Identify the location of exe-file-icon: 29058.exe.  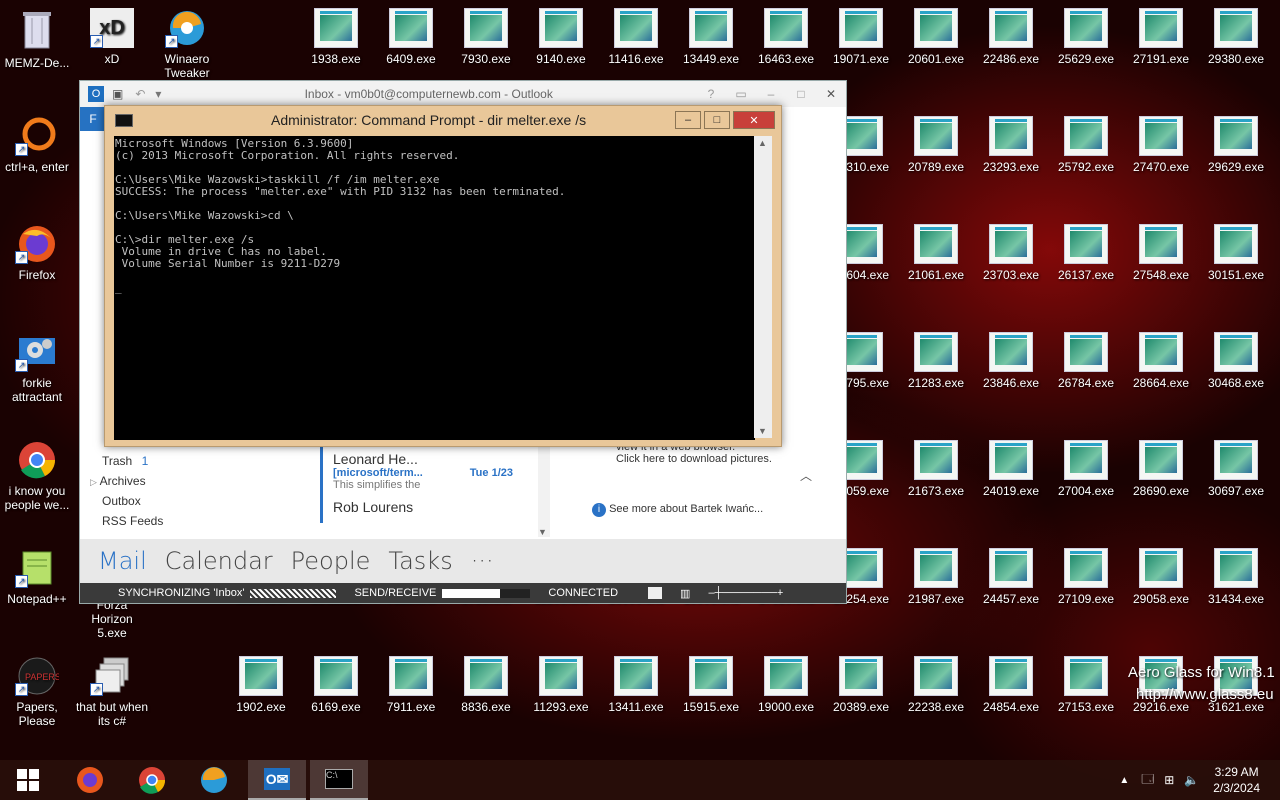
(1161, 577).